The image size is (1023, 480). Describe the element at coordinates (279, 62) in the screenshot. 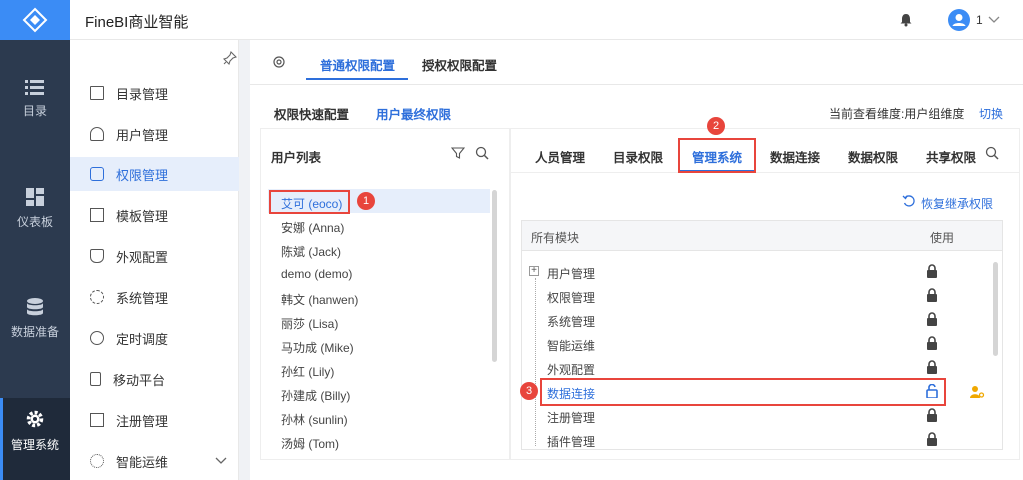

I see `settings-icon` at that location.